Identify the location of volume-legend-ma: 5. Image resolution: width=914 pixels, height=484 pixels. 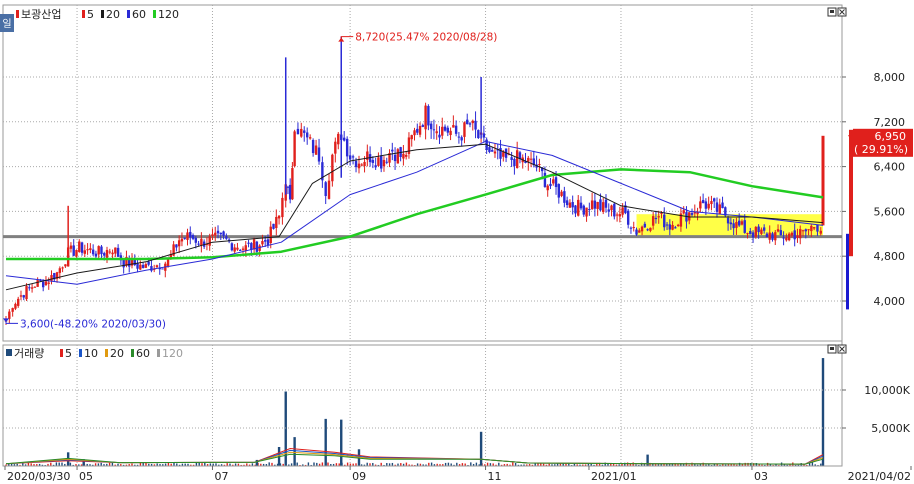
(68, 353).